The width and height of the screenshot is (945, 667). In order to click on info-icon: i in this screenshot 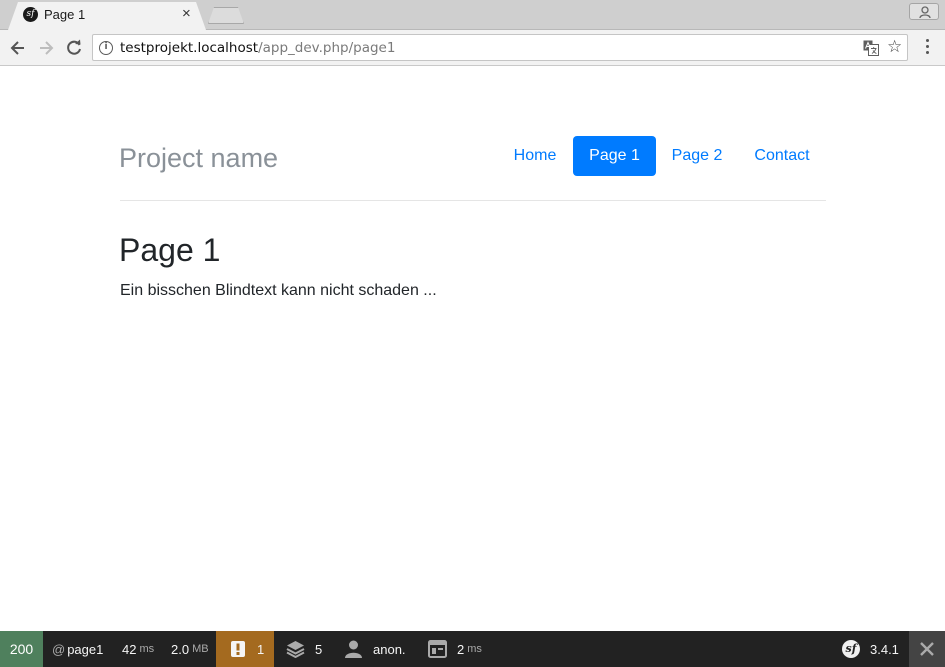, I will do `click(106, 48)`.